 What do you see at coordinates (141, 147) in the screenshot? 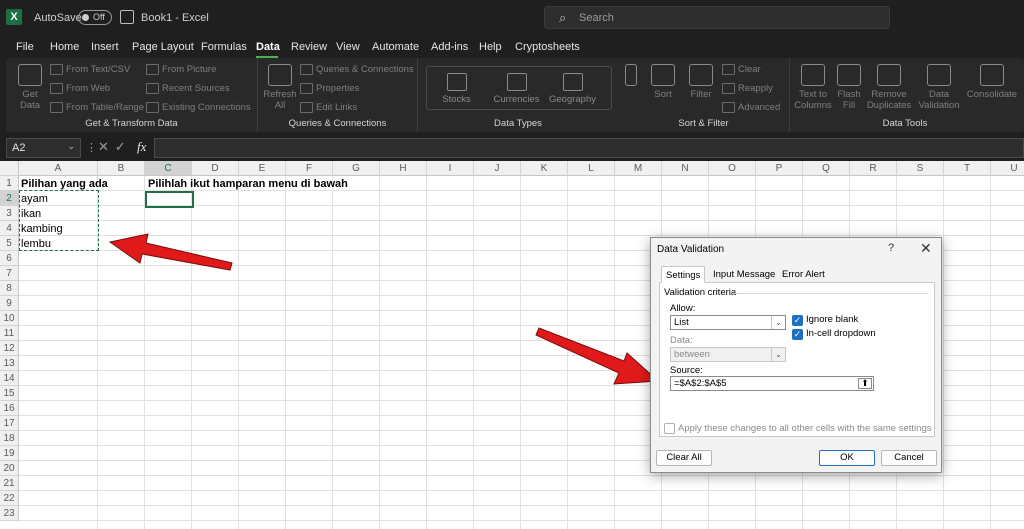
I see `insert-function-icon: fx` at bounding box center [141, 147].